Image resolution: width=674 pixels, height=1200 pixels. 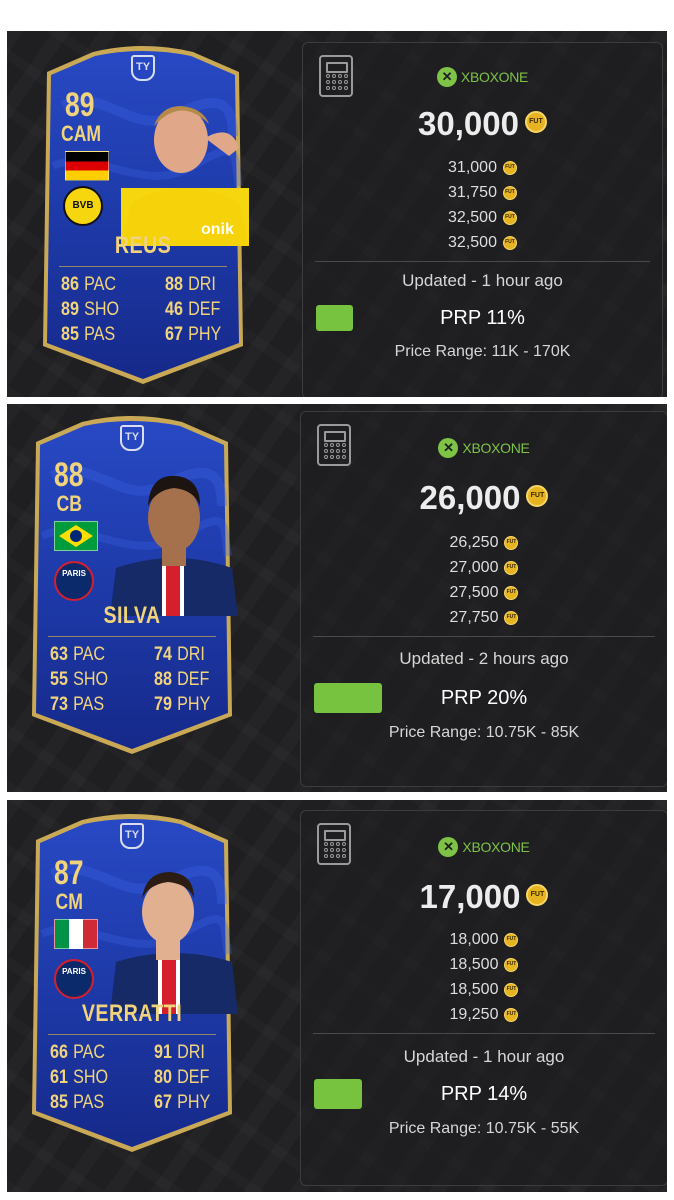 What do you see at coordinates (484, 698) in the screenshot?
I see `prp-value: PRP 20%` at bounding box center [484, 698].